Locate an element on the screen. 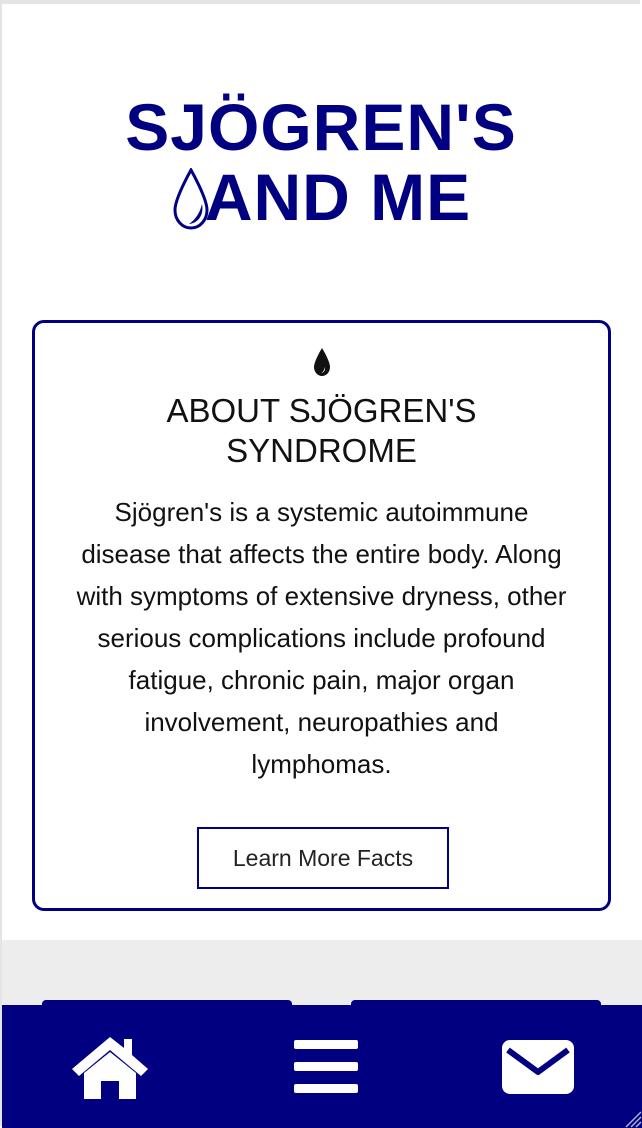  logo-line-2-text: AND ME is located at coordinates (338, 197).